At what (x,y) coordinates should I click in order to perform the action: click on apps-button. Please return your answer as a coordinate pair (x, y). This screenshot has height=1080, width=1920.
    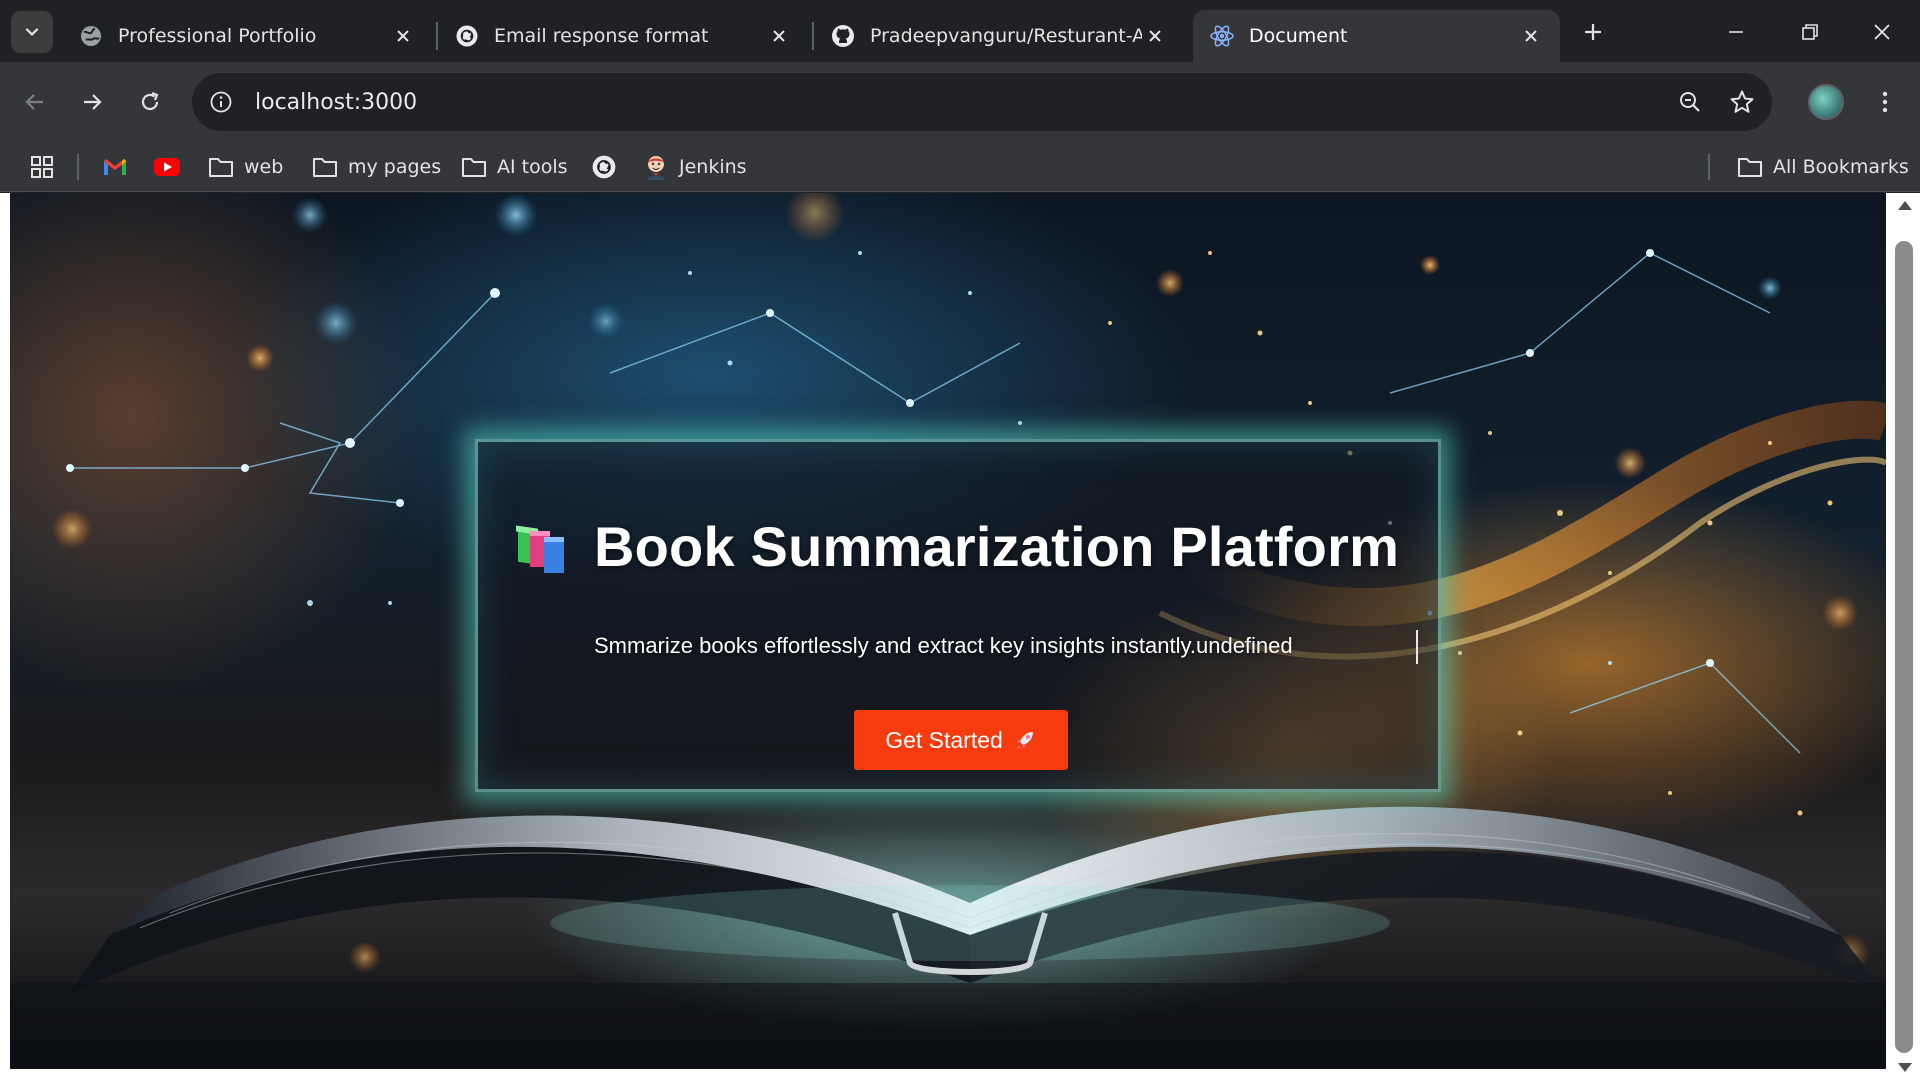
    Looking at the image, I should click on (46, 167).